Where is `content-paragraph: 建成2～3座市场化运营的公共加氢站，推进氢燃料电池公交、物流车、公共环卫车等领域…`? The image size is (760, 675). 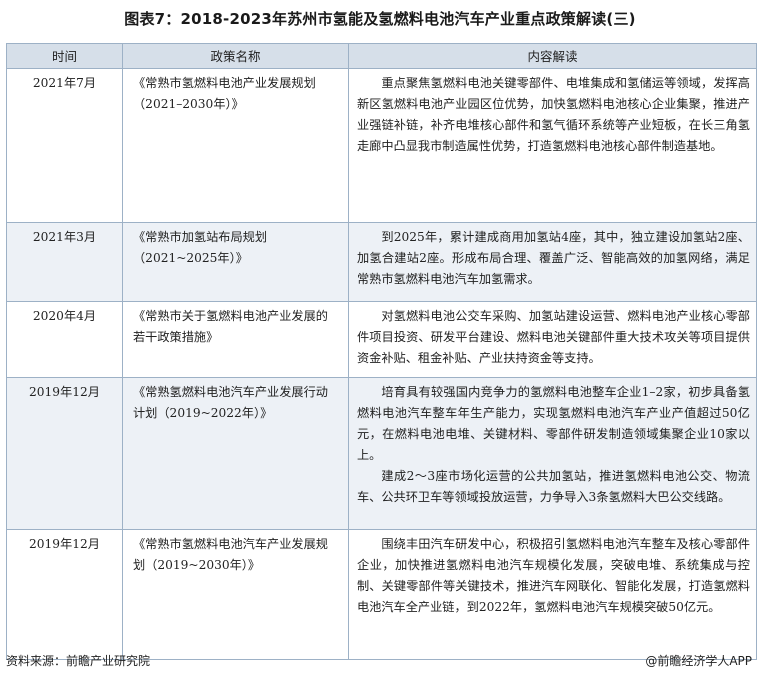
content-paragraph: 建成2～3座市场化运营的公共加氢站，推进氢燃料电池公交、物流车、公共环卫车等领域… is located at coordinates (553, 486).